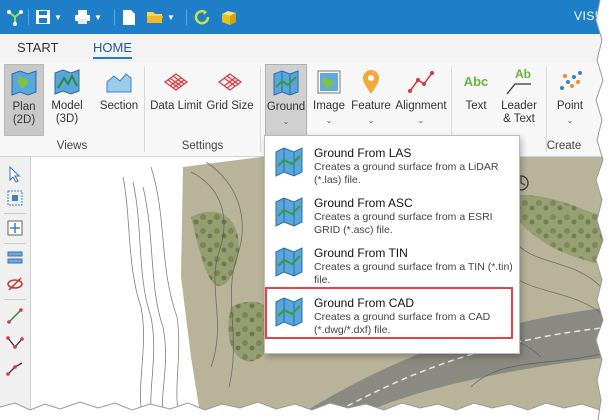  What do you see at coordinates (15, 174) in the screenshot?
I see `select-arrow-icon` at bounding box center [15, 174].